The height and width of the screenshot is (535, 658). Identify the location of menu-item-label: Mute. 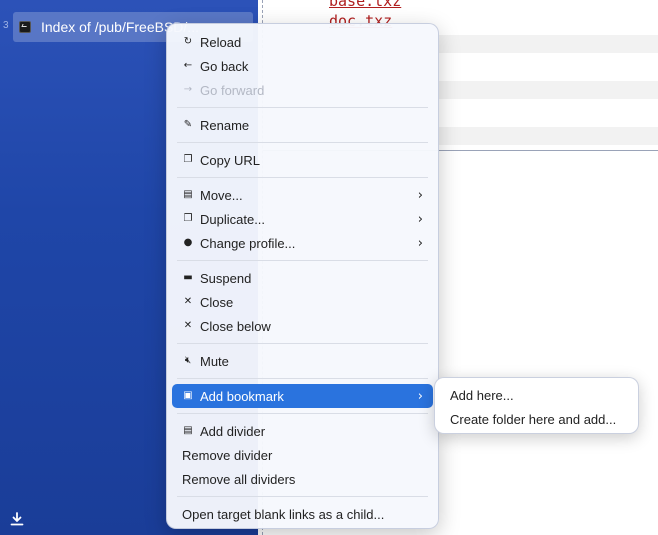
(214, 361).